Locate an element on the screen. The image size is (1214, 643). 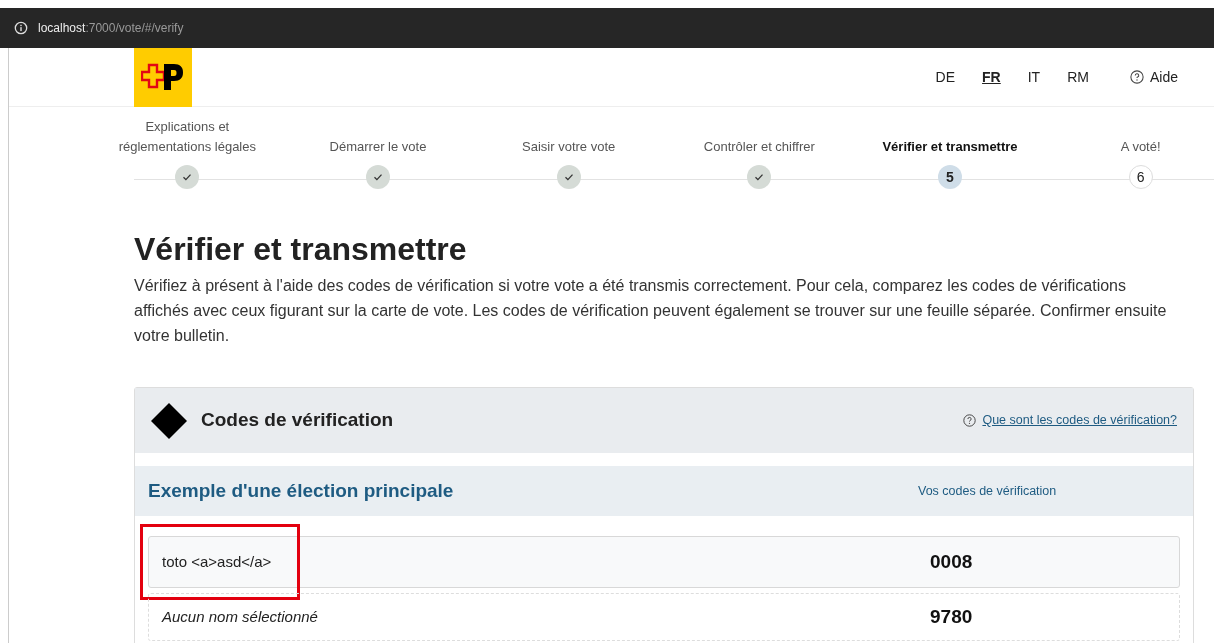
language-link: FR is located at coordinates (991, 77).